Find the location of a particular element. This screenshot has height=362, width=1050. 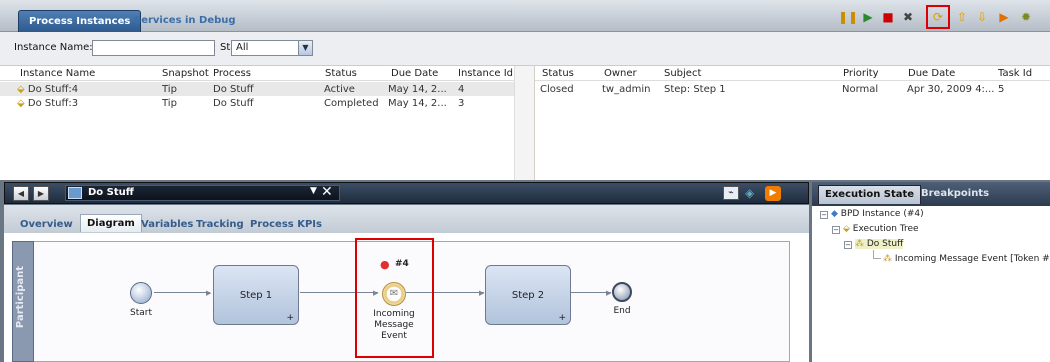

tree-line is located at coordinates (877, 258).